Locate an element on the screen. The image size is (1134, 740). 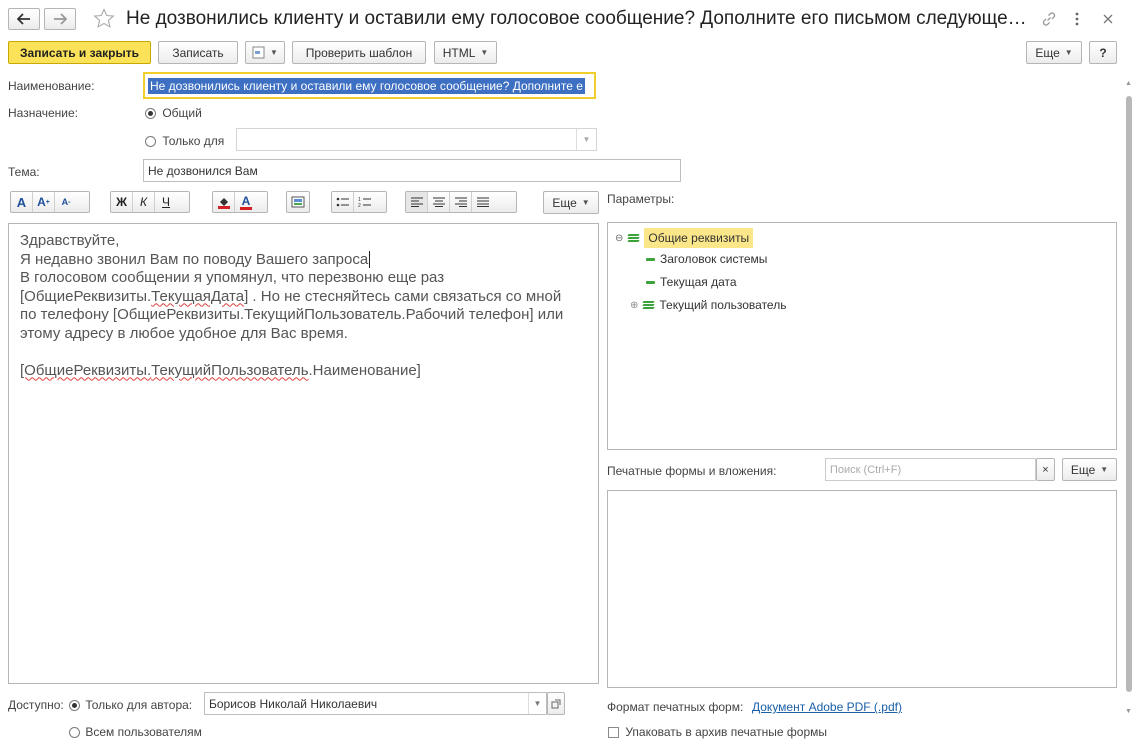
underline-icon: Ч is located at coordinates (166, 202).